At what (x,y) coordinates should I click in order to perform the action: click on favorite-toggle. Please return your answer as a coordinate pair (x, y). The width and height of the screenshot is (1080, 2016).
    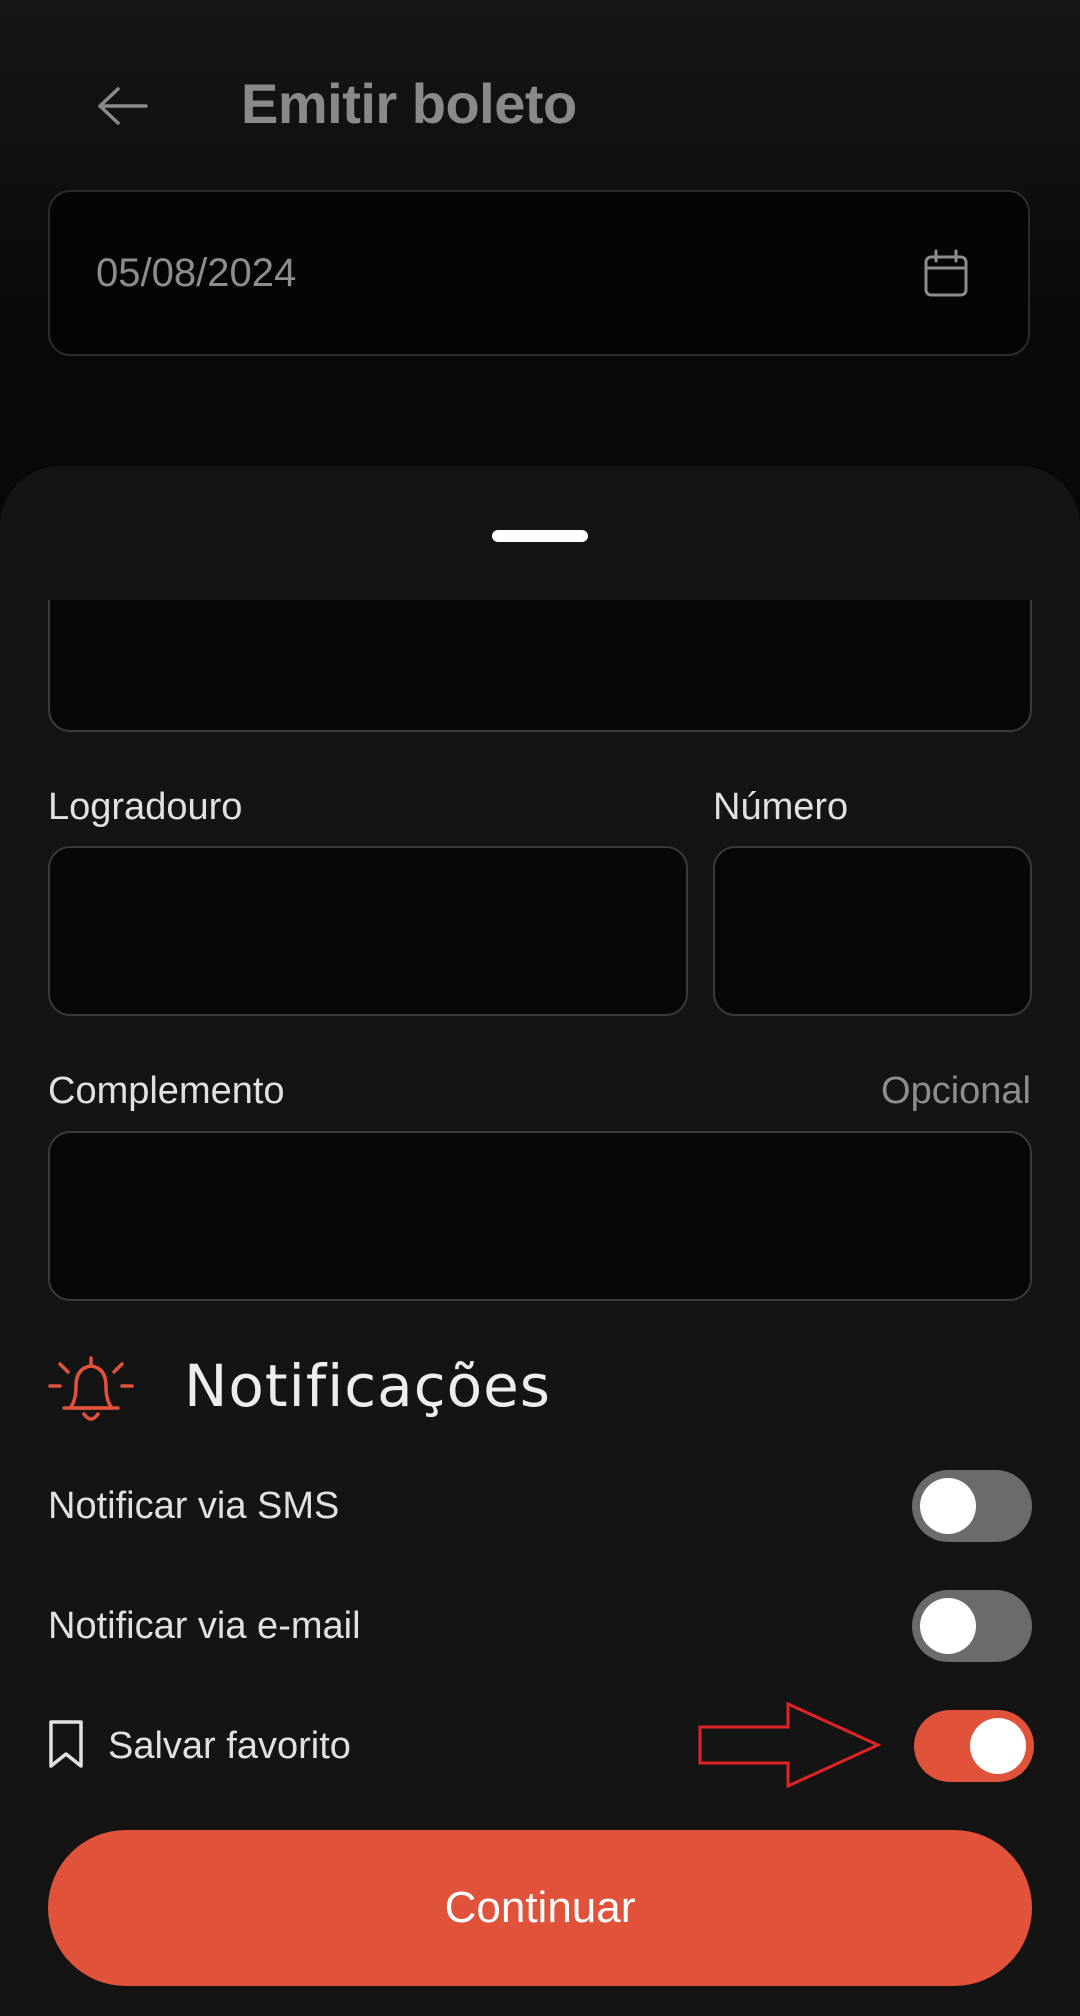
    Looking at the image, I should click on (974, 1746).